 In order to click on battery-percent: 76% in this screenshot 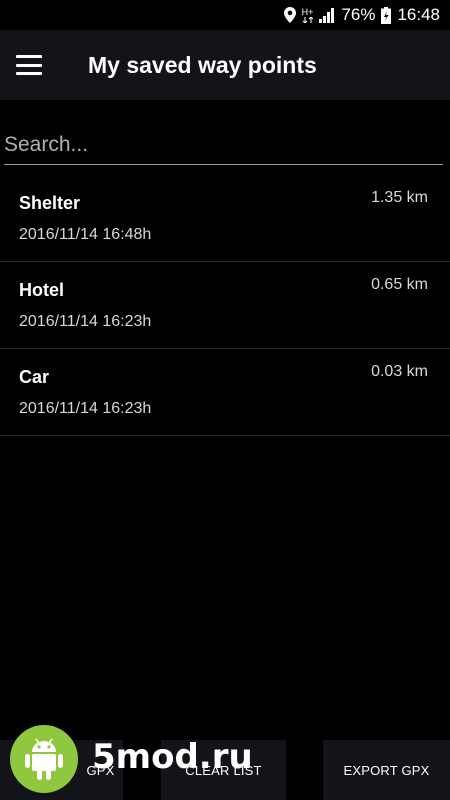, I will do `click(358, 14)`.